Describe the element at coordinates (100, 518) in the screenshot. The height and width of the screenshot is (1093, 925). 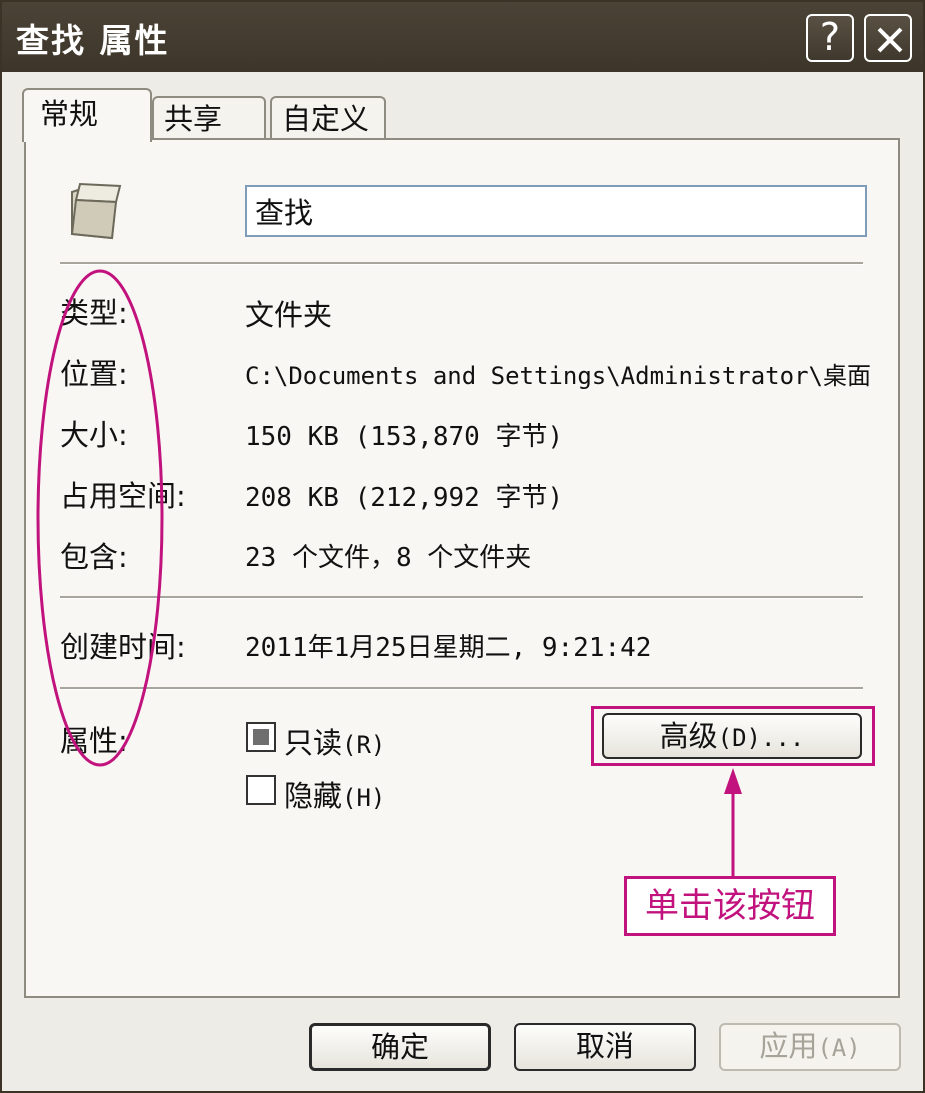
I see `annotation-ellipse` at that location.